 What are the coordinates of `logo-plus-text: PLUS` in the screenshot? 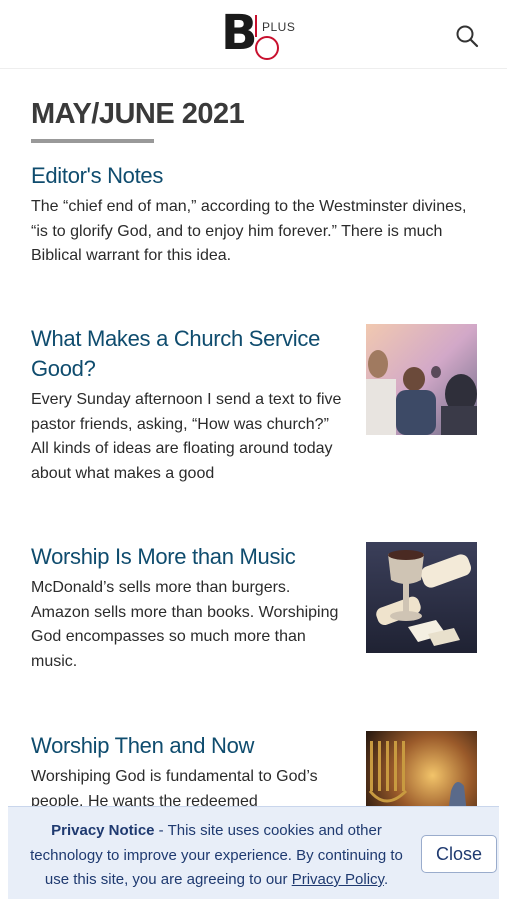 It's located at (279, 27).